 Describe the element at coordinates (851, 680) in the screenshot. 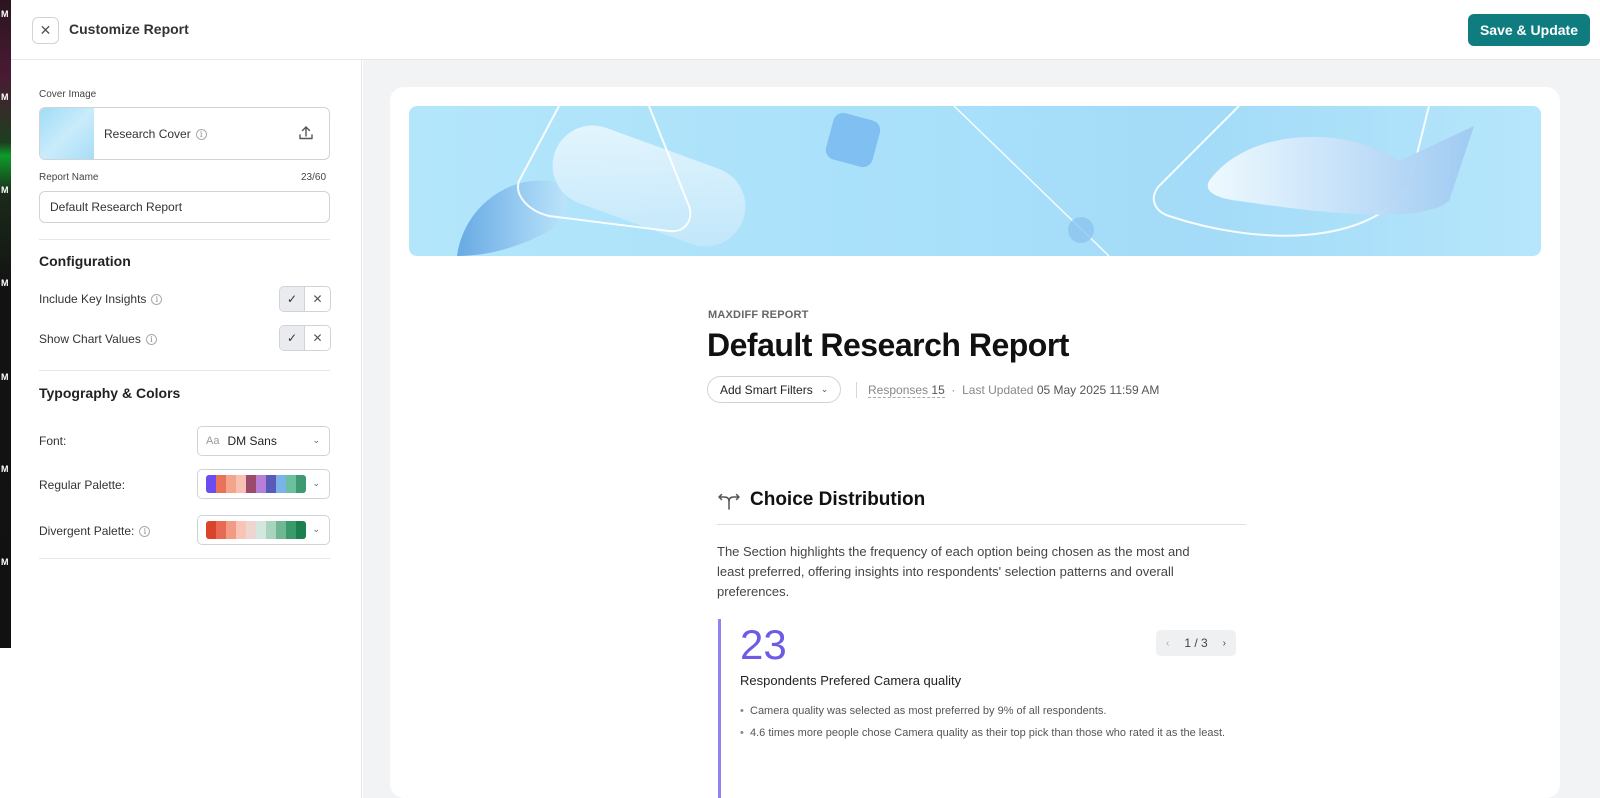

I see `insight-caption: Respondents Prefered Camera quality` at that location.